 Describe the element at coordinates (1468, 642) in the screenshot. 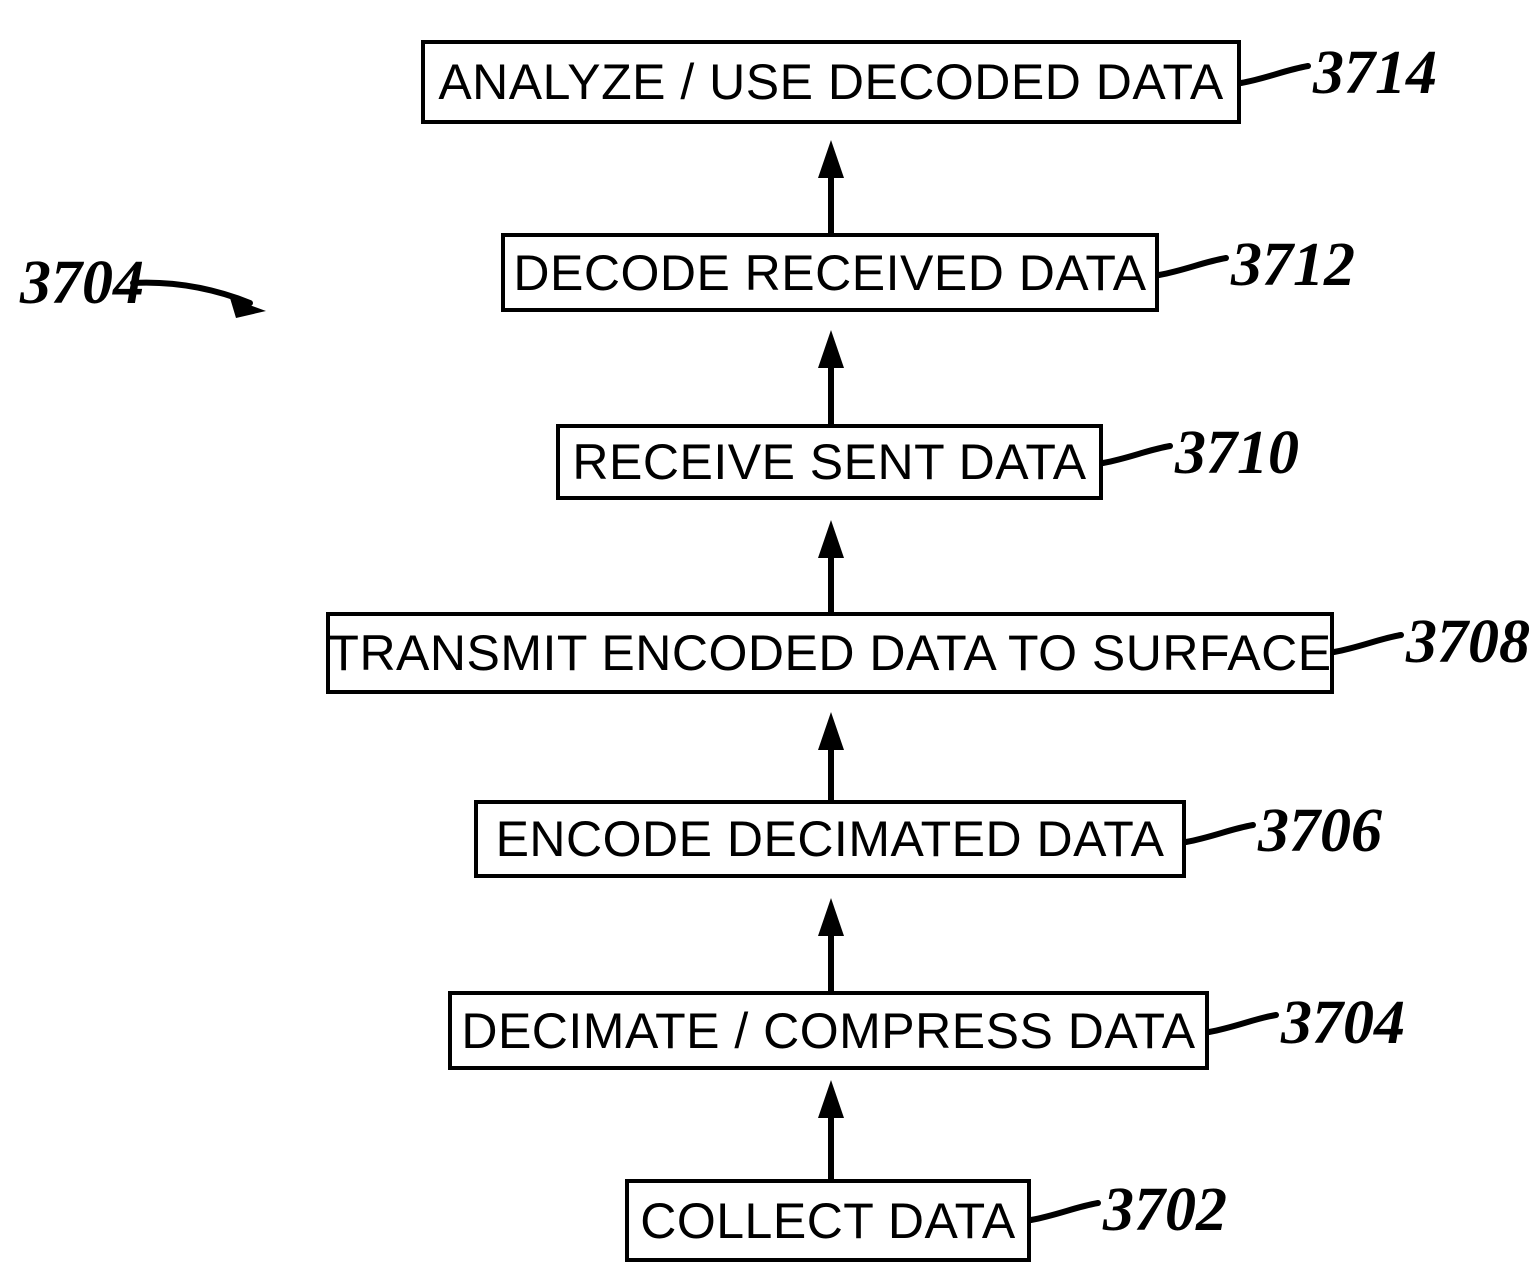

I see `ref-numeral-3708: 3708` at that location.